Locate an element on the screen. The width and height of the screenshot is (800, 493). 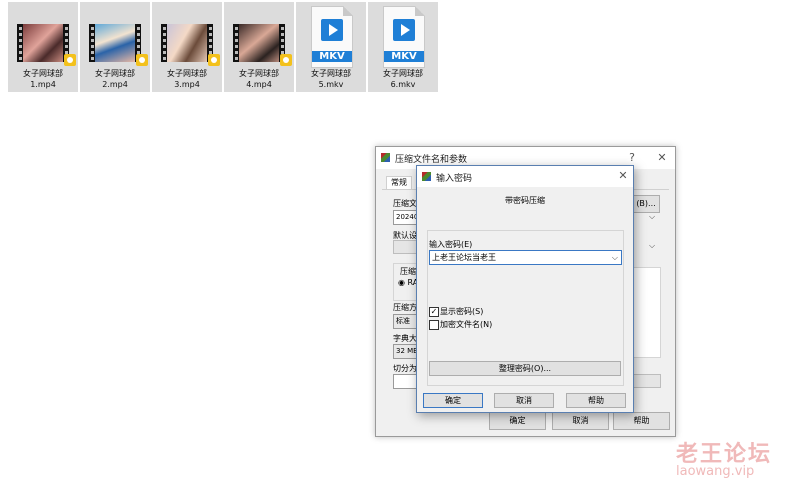
set-password-button is located at coordinates (646, 381).